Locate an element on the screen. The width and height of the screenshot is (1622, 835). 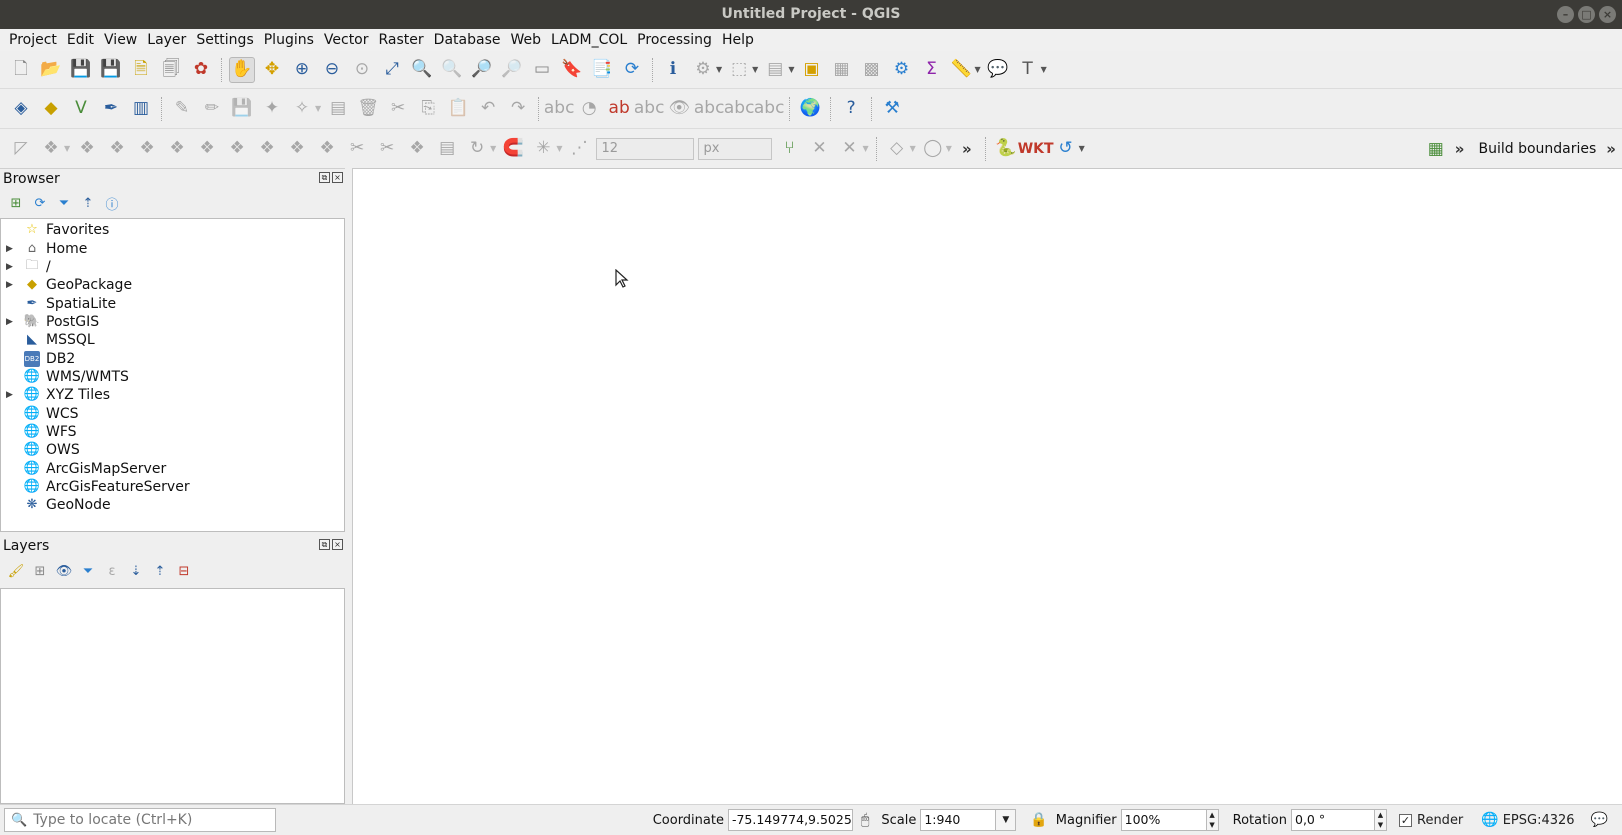
manage-map-themes-icon: 👁 is located at coordinates (64, 571).